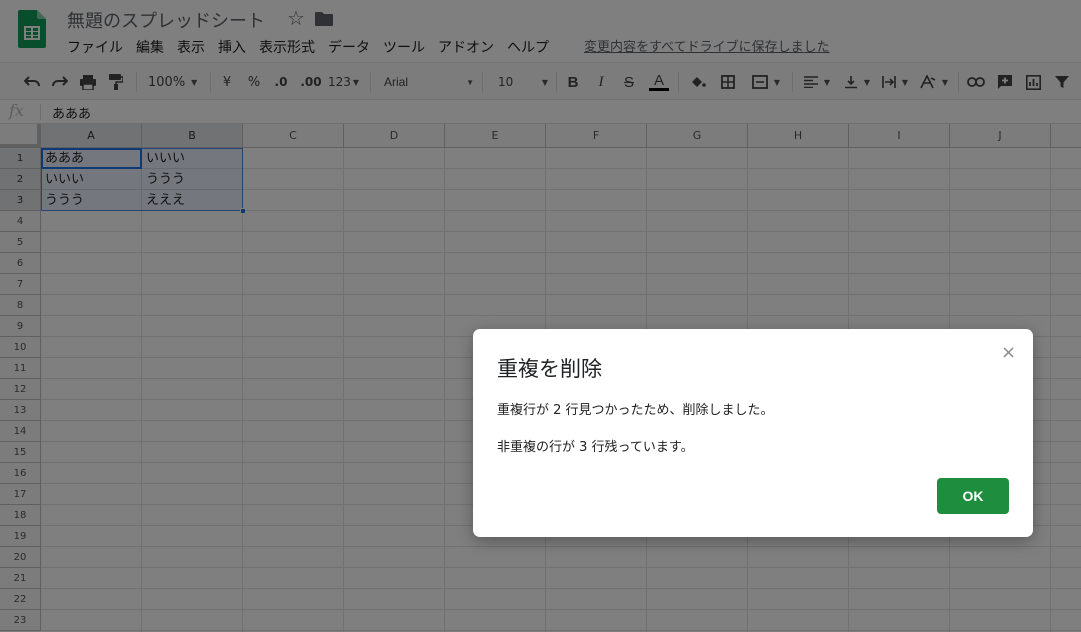  What do you see at coordinates (1008, 352) in the screenshot?
I see `close-icon: ×` at bounding box center [1008, 352].